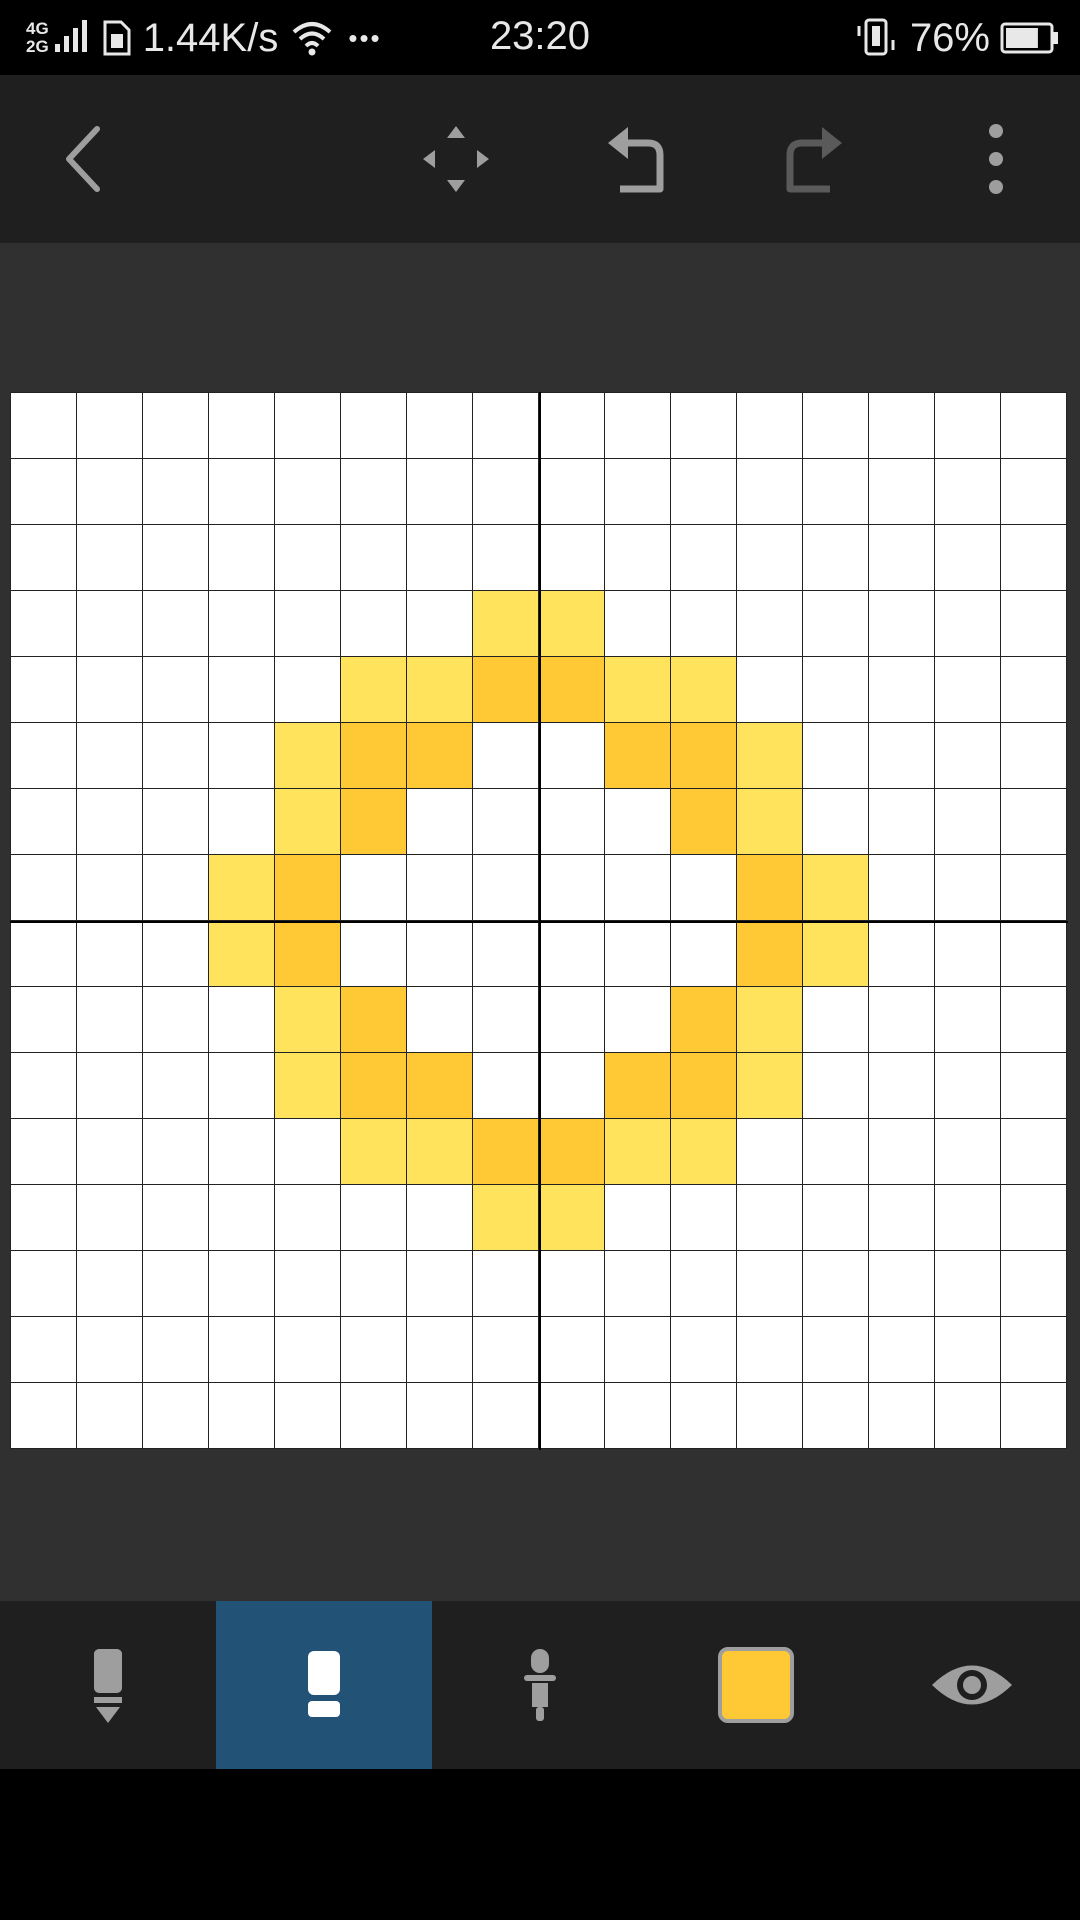 This screenshot has width=1080, height=1920. Describe the element at coordinates (324, 1685) in the screenshot. I see `eraser-tool-button` at that location.